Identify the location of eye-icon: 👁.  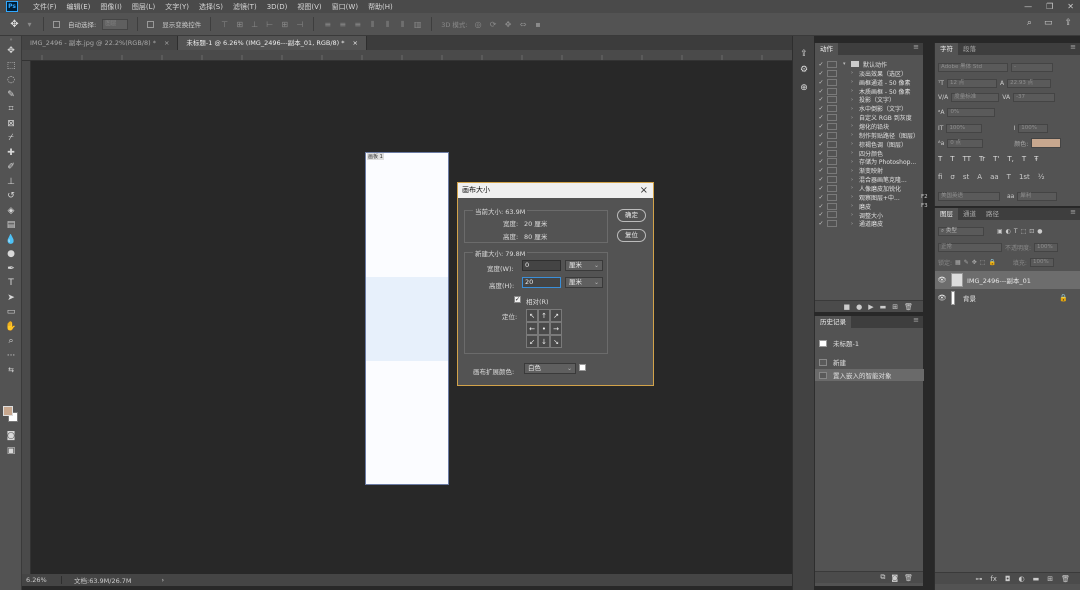
(942, 298).